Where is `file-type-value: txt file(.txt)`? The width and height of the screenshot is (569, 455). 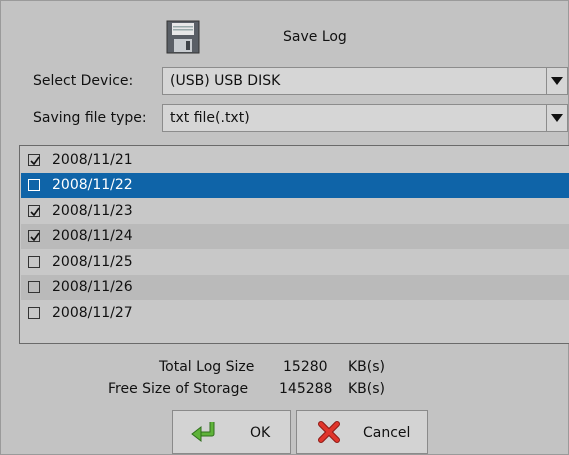
file-type-value: txt file(.txt) is located at coordinates (210, 118).